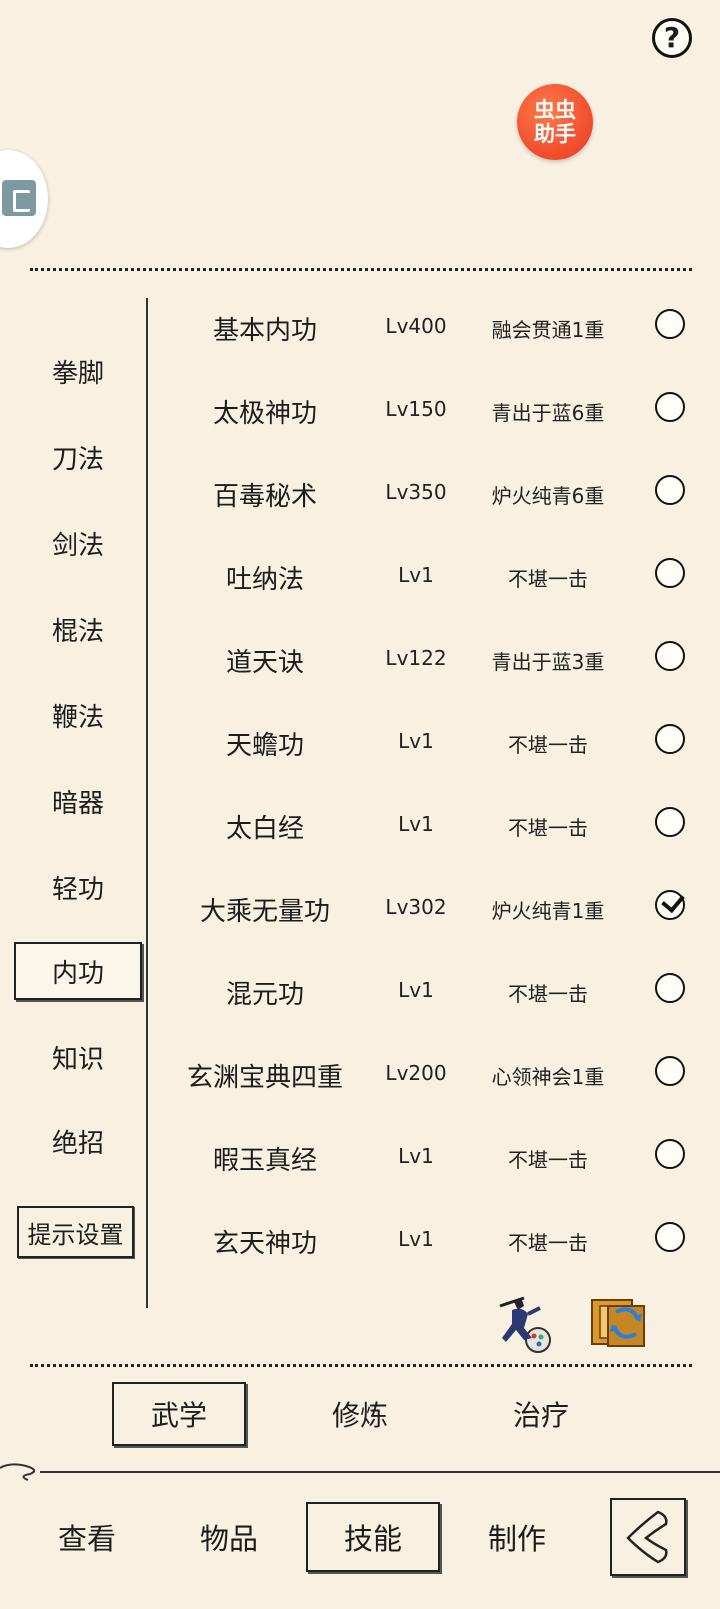 The image size is (720, 1609). Describe the element at coordinates (548, 662) in the screenshot. I see `skill-rank: 青出于蓝3重` at that location.